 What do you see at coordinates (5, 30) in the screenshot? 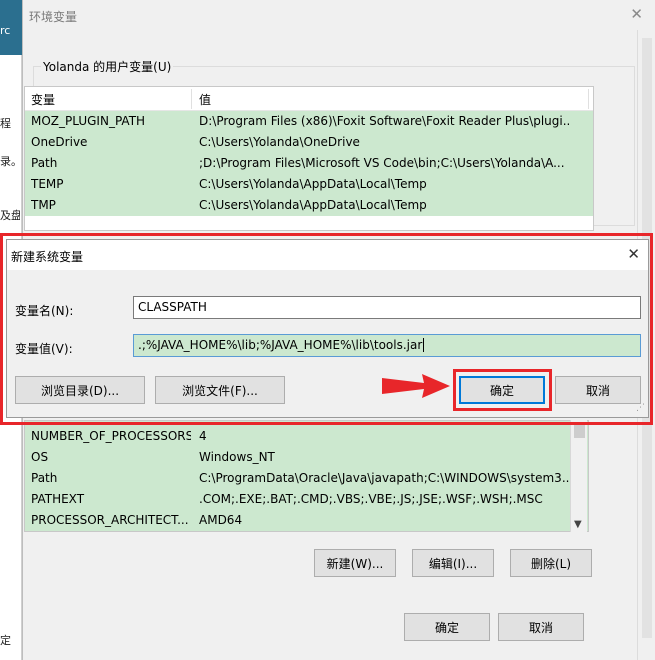
I see `background-fragment: rc` at bounding box center [5, 30].